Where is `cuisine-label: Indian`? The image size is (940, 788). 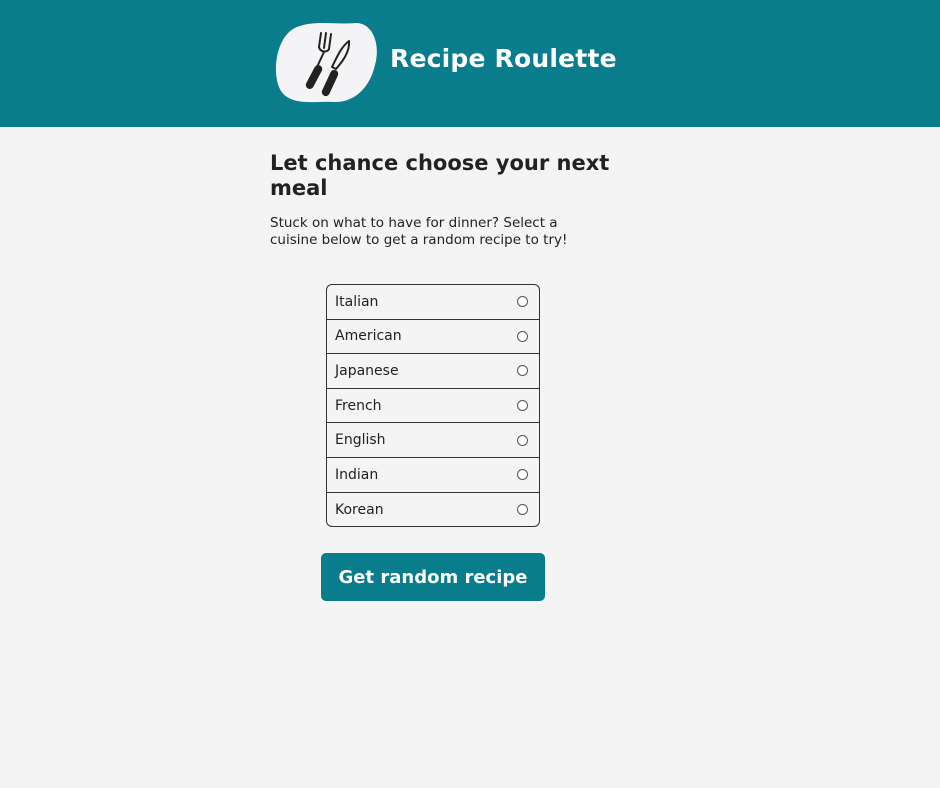 cuisine-label: Indian is located at coordinates (357, 474).